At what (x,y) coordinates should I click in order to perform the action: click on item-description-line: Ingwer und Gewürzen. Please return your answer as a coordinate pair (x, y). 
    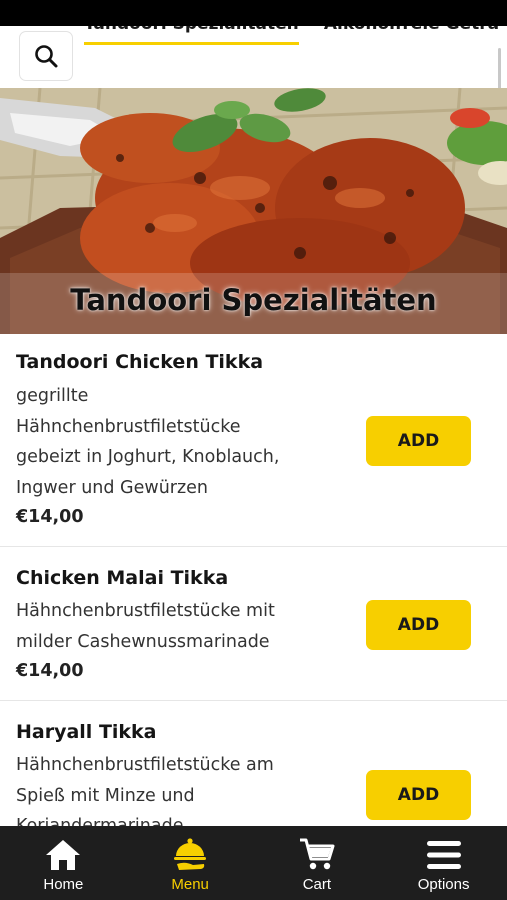
    Looking at the image, I should click on (112, 487).